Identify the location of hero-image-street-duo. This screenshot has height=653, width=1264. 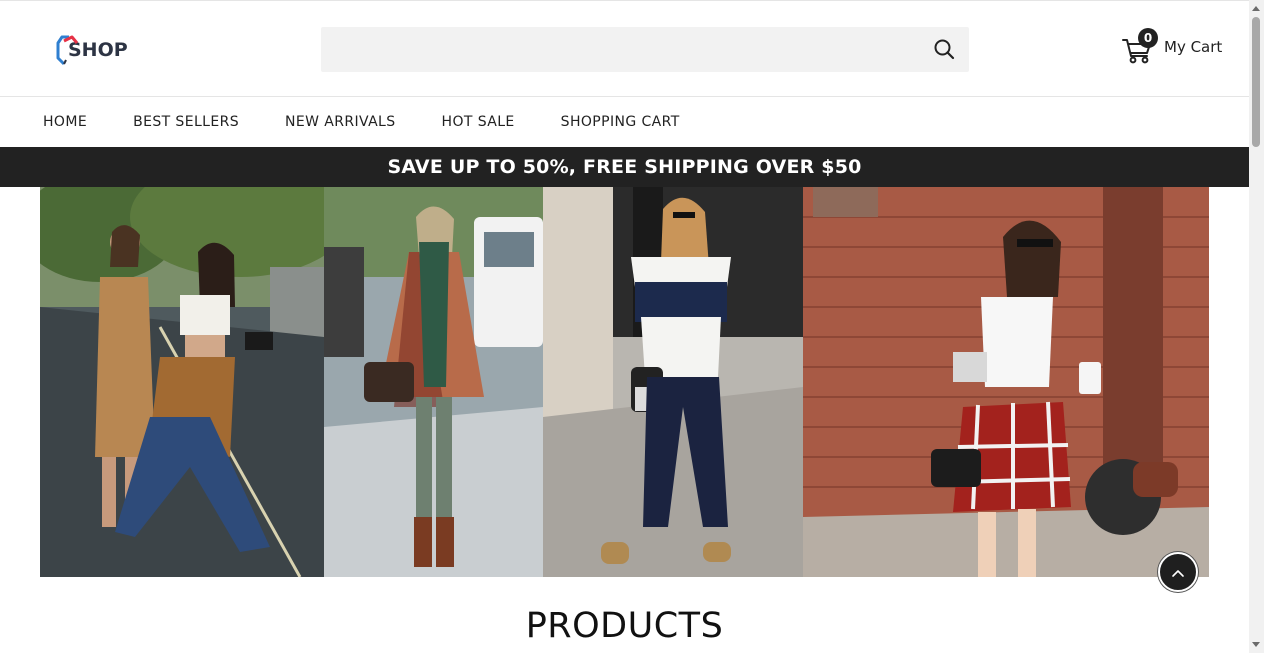
(182, 382).